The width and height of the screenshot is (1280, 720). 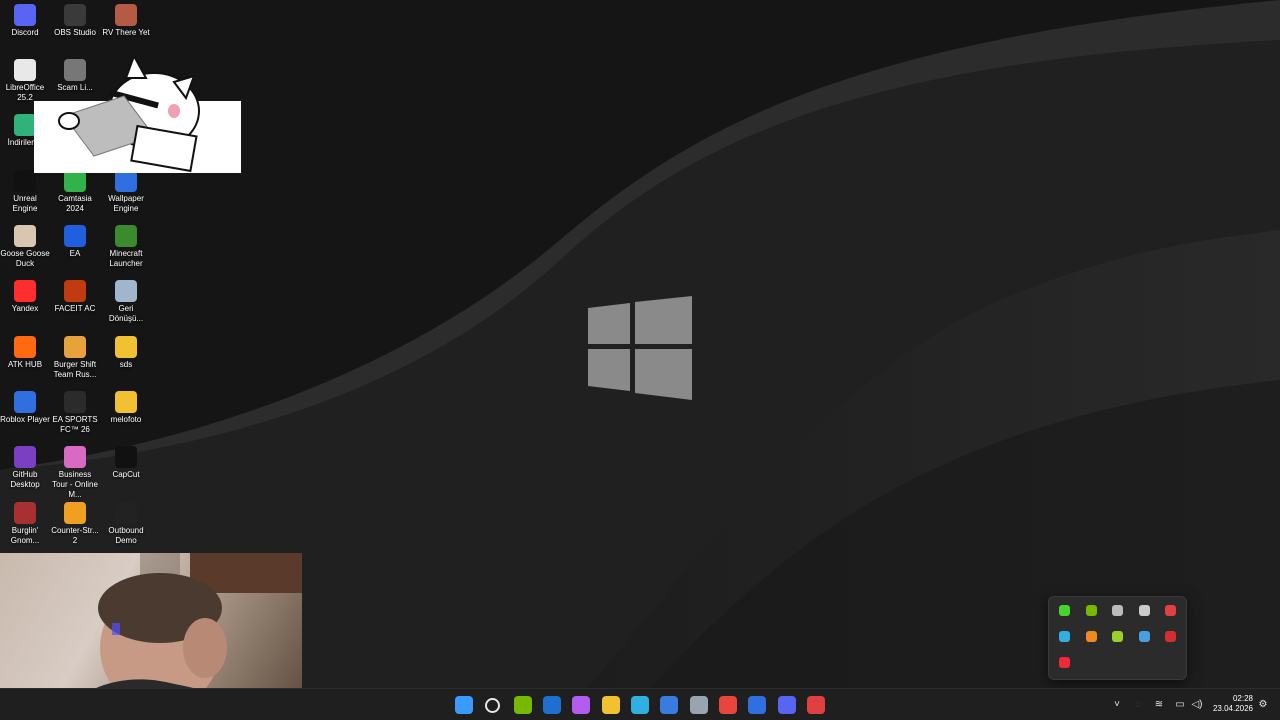 What do you see at coordinates (1117, 705) in the screenshot?
I see `chevron-up-icon: ˅` at bounding box center [1117, 705].